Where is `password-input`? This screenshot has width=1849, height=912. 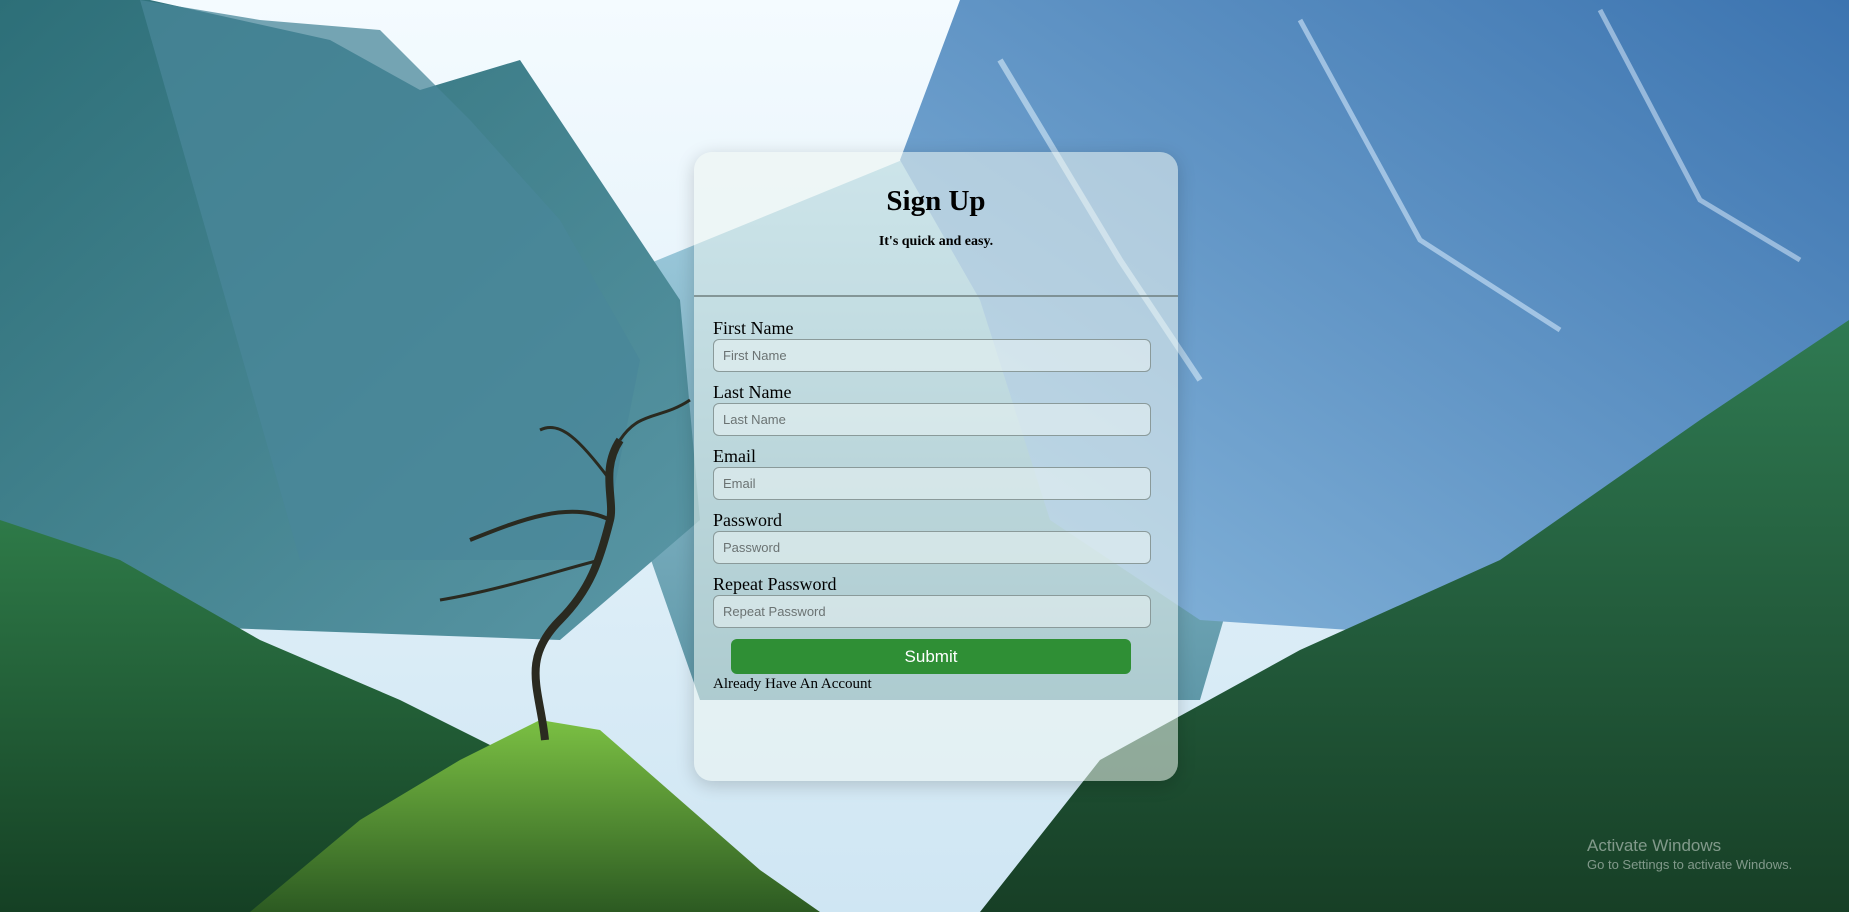
password-input is located at coordinates (932, 547).